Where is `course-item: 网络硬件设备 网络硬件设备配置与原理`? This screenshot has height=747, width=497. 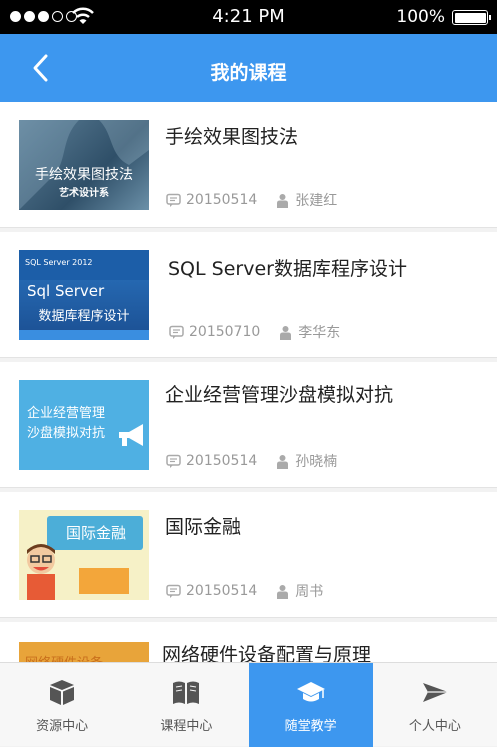 course-item: 网络硬件设备 网络硬件设备配置与原理 is located at coordinates (248, 642).